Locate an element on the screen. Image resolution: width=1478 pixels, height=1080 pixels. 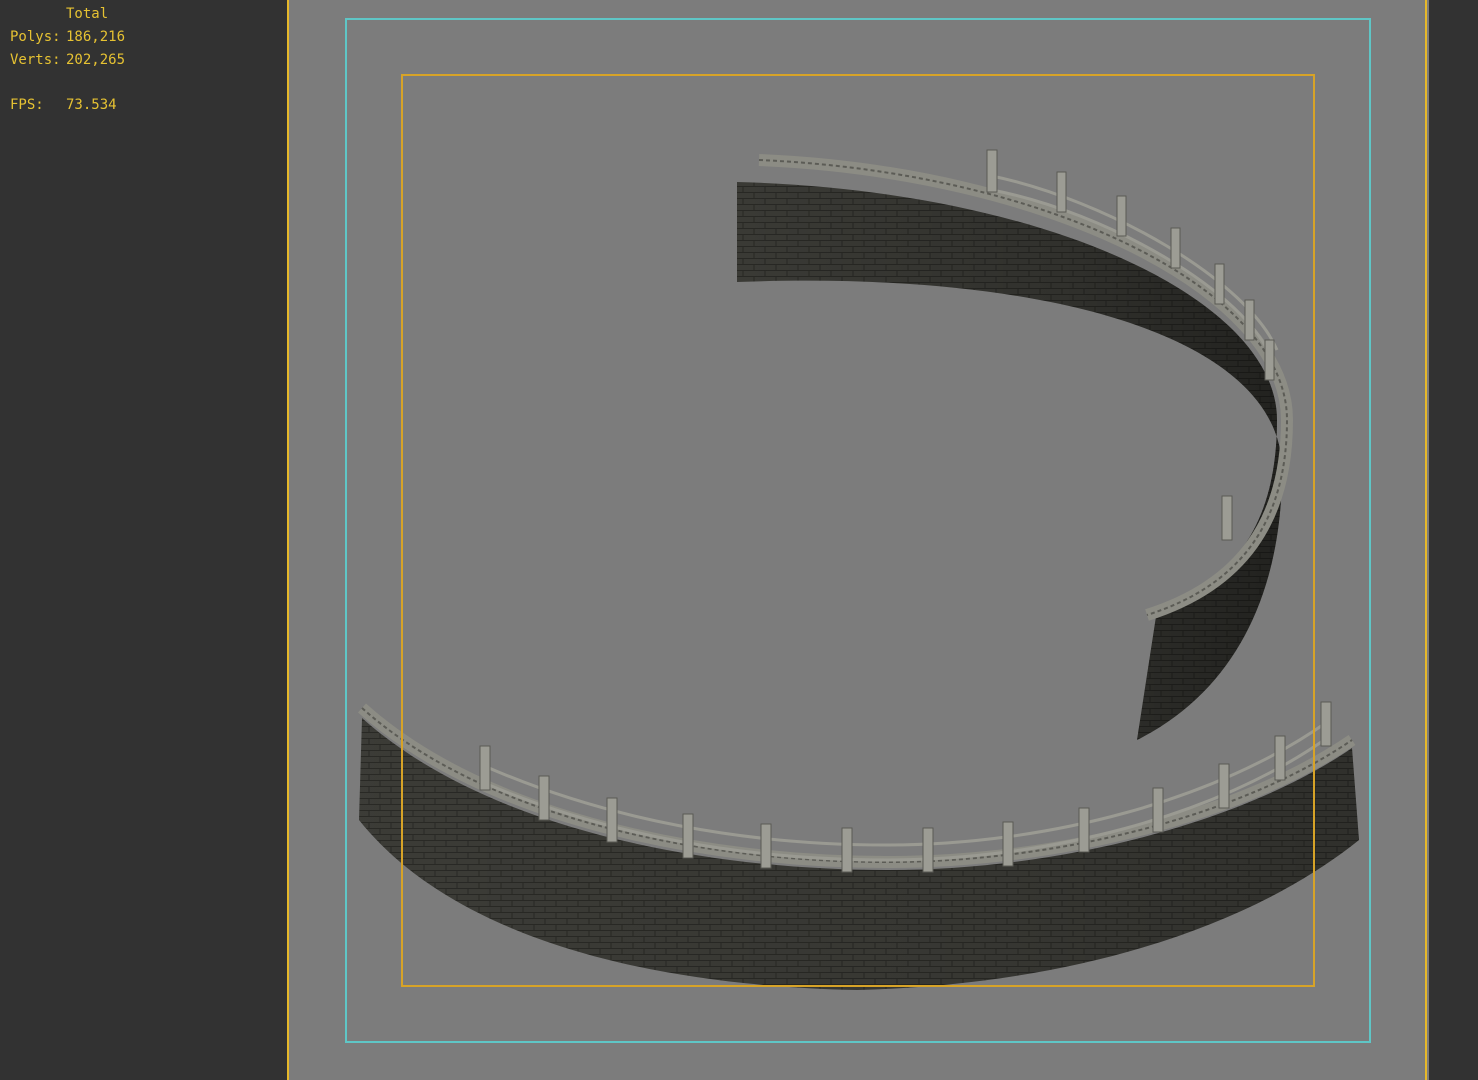
polys-value: 186,216 is located at coordinates (96, 37).